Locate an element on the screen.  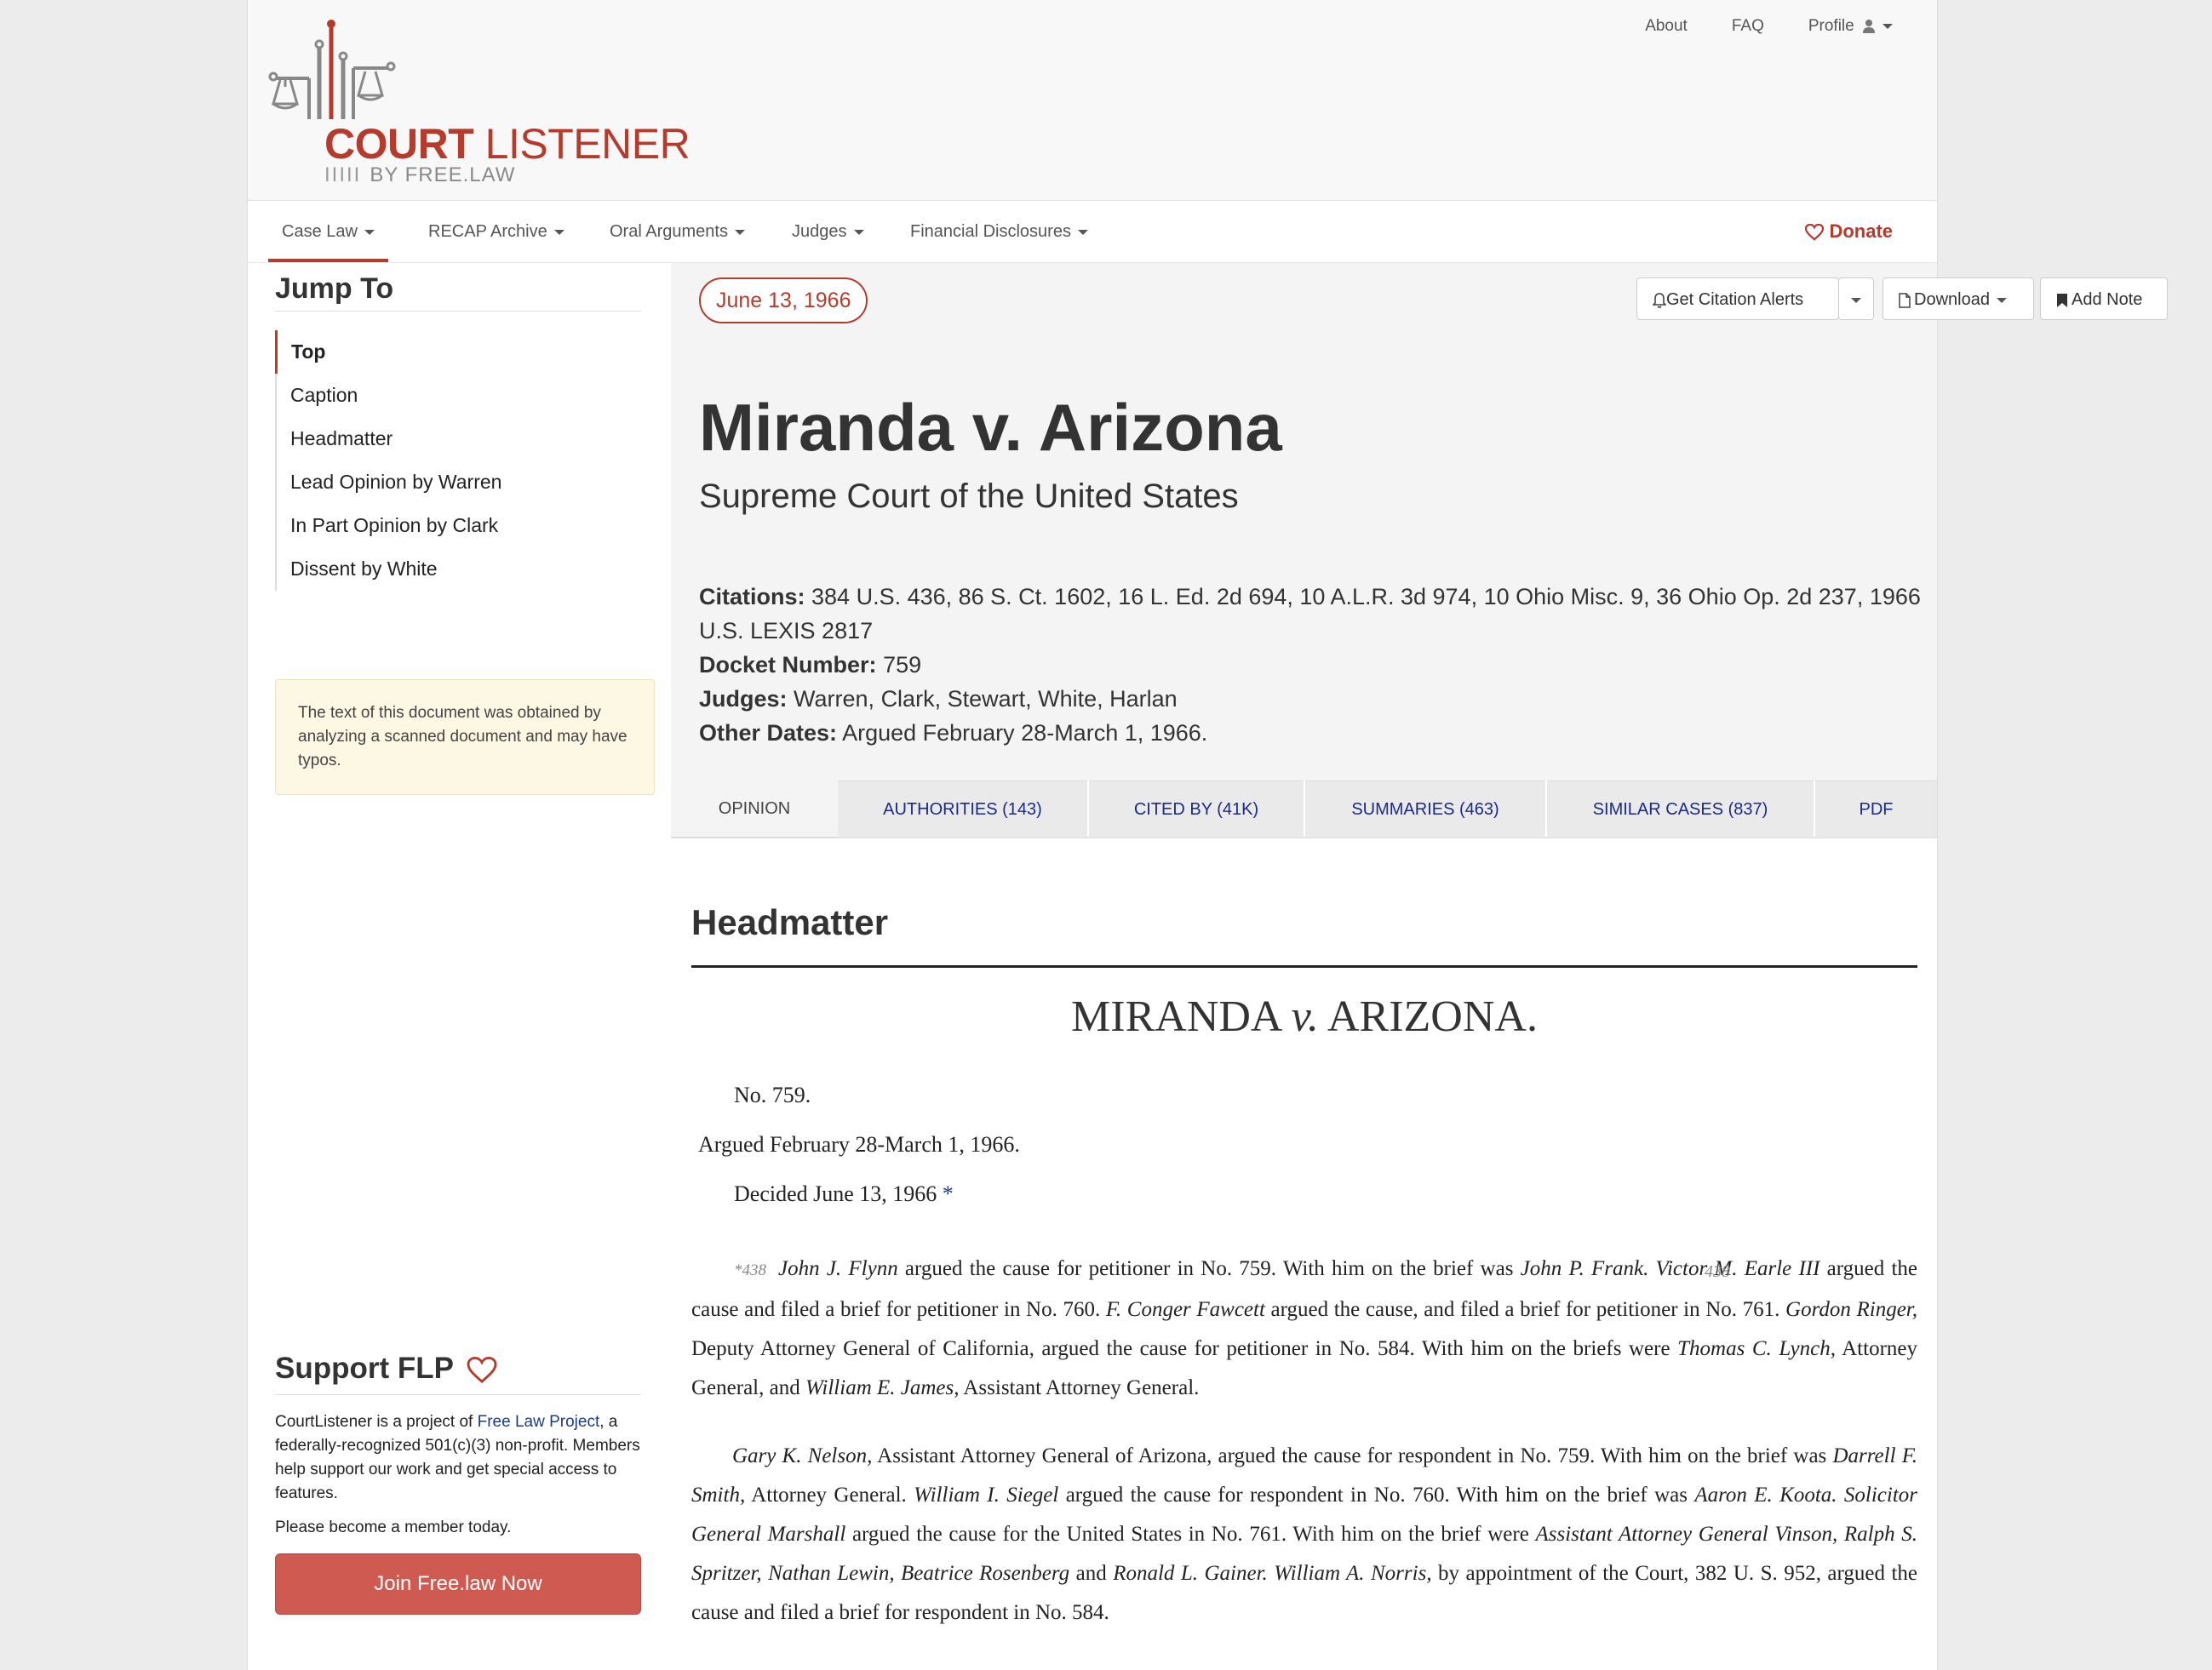
download-button: Download is located at coordinates (1958, 298).